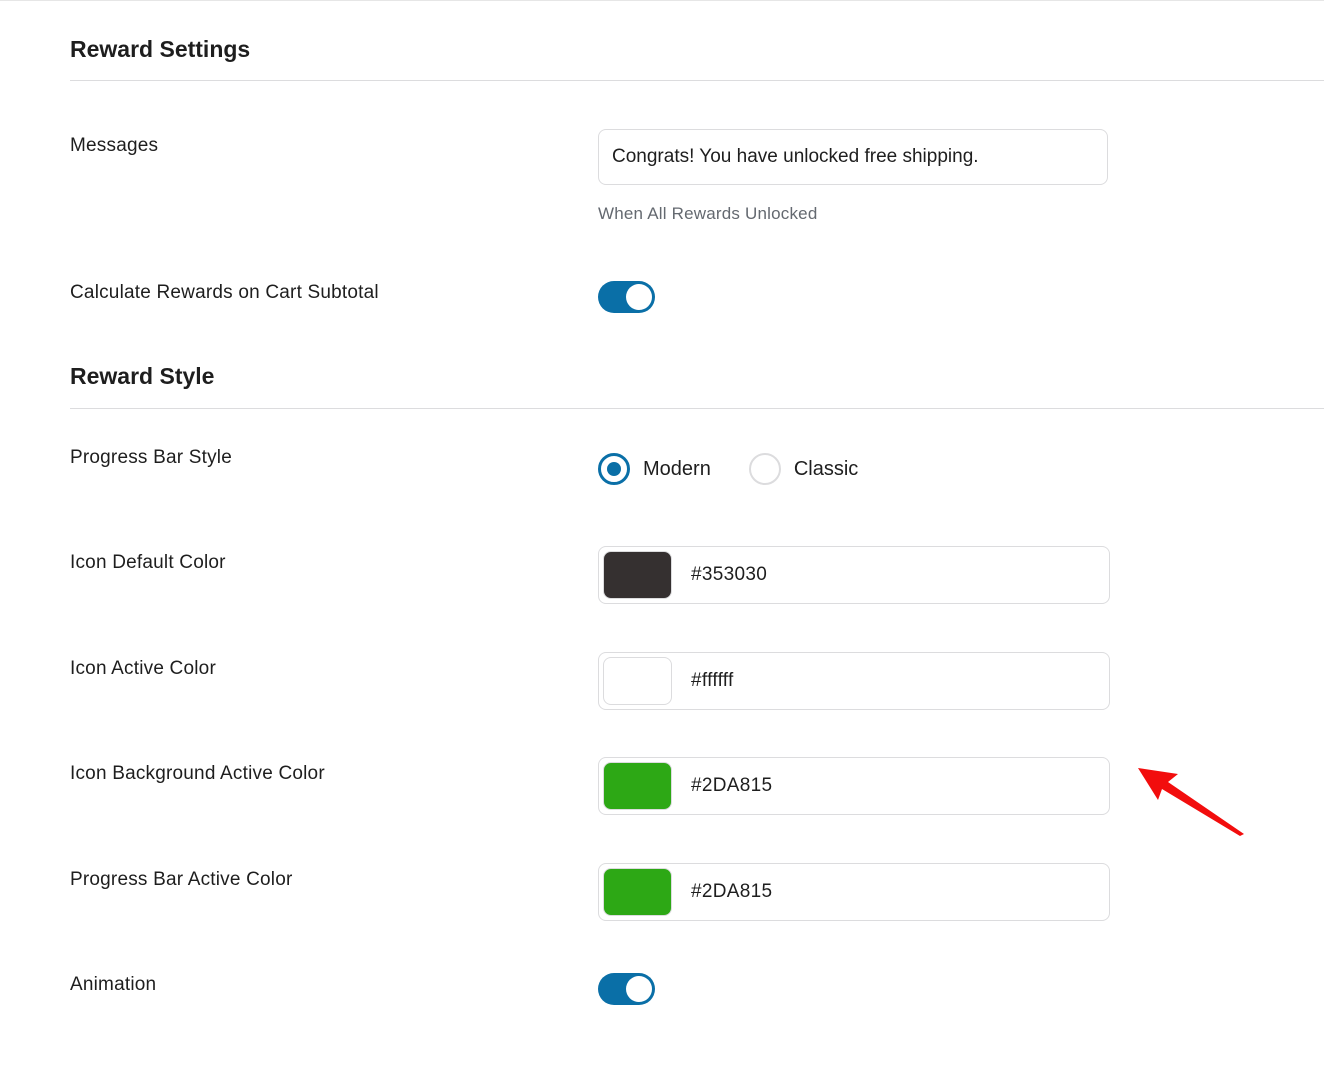 The image size is (1324, 1083). Describe the element at coordinates (731, 786) in the screenshot. I see `icon-bg-active-color-value: #2DA815` at that location.